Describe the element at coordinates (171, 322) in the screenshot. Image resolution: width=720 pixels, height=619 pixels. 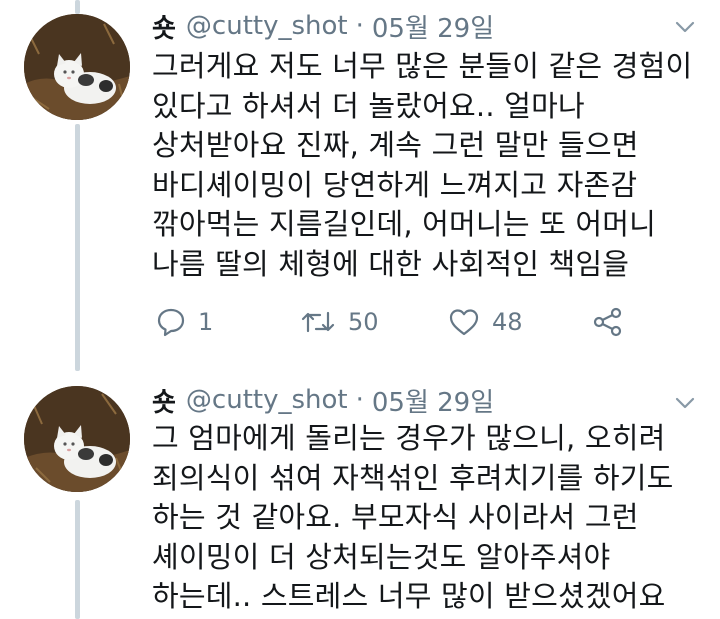
I see `reply-icon` at that location.